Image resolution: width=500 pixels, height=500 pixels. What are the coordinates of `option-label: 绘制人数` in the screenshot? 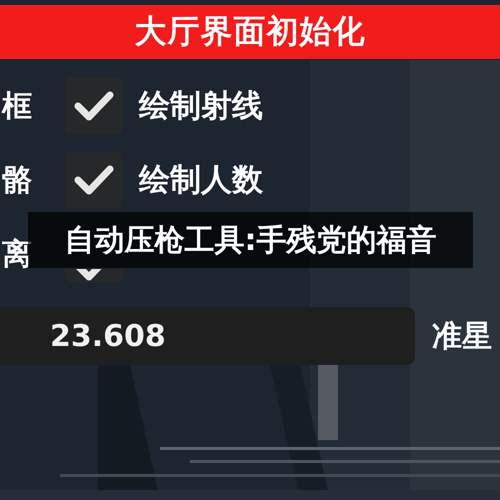 It's located at (201, 180).